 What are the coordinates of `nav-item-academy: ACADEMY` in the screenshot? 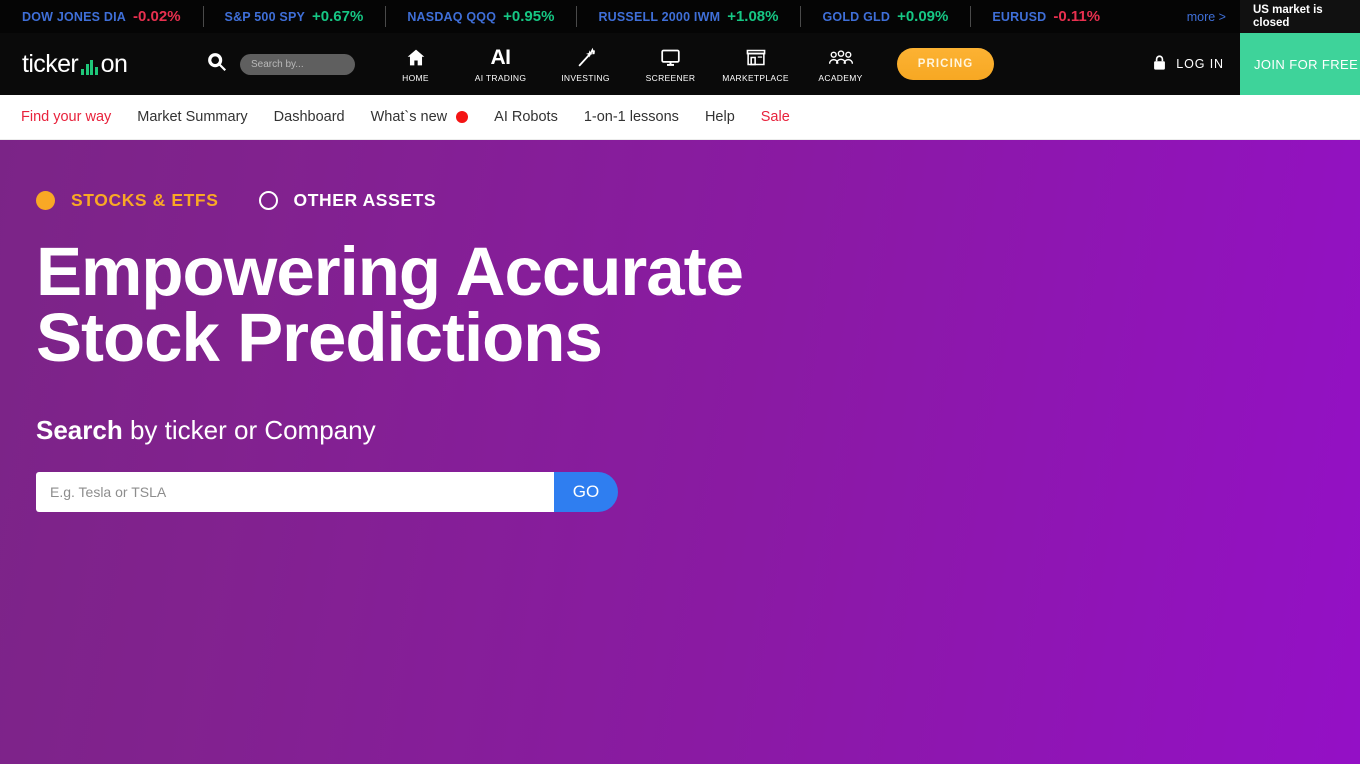 It's located at (840, 64).